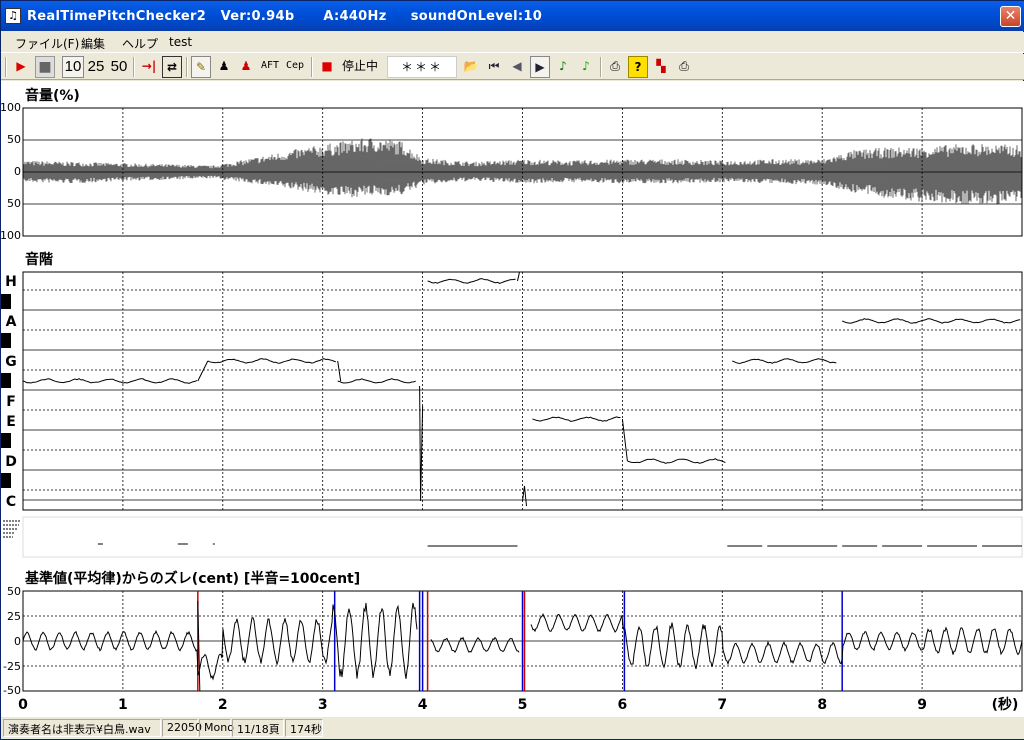  What do you see at coordinates (172, 67) in the screenshot?
I see `loop-icon: ⇄` at bounding box center [172, 67].